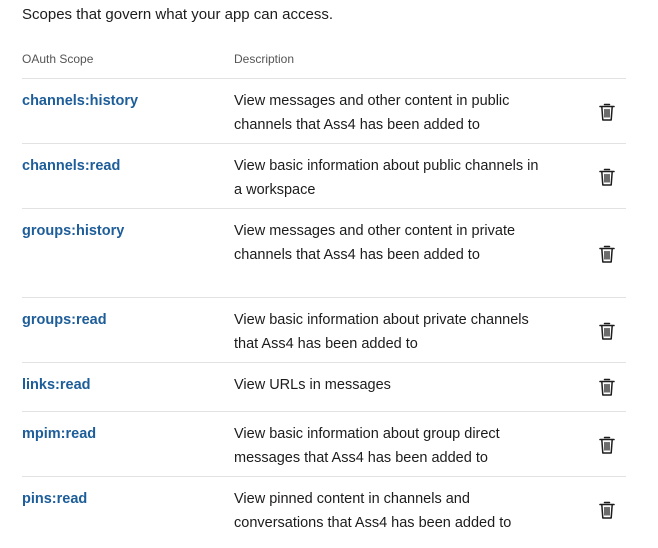  Describe the element at coordinates (54, 499) in the screenshot. I see `scope-link: pins:read` at that location.